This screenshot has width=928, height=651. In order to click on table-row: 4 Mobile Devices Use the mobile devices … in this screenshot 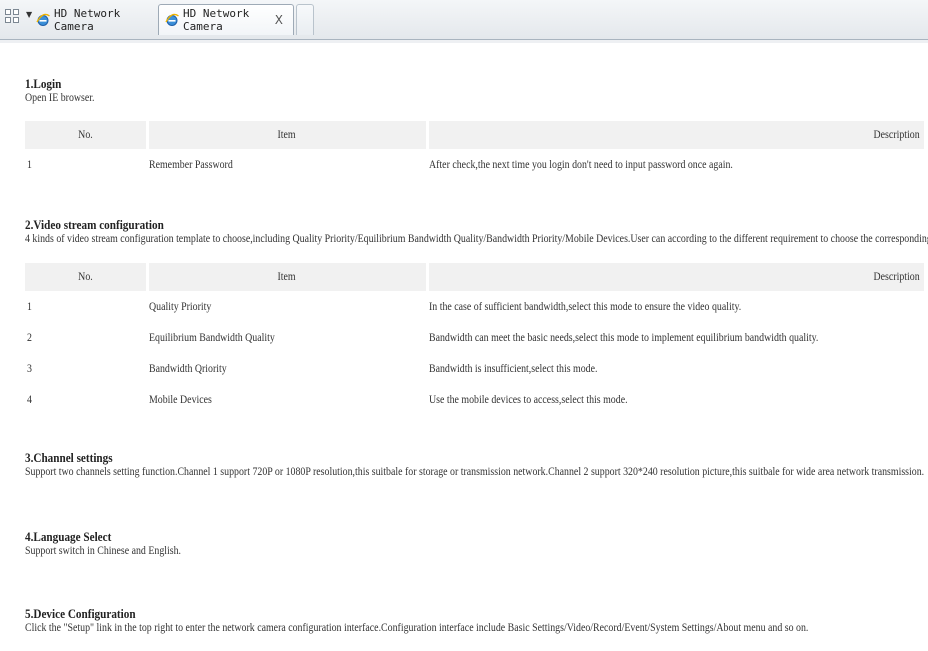, I will do `click(474, 399)`.